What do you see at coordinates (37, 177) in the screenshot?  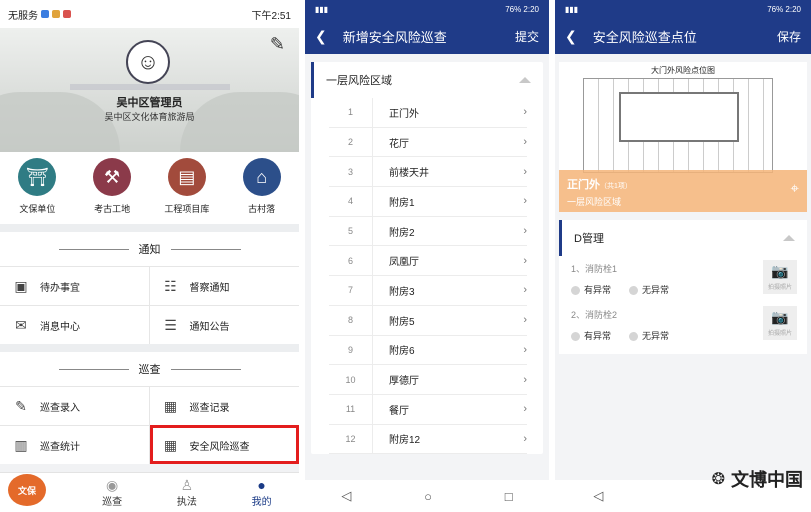 I see `ding-icon: ⛩` at bounding box center [37, 177].